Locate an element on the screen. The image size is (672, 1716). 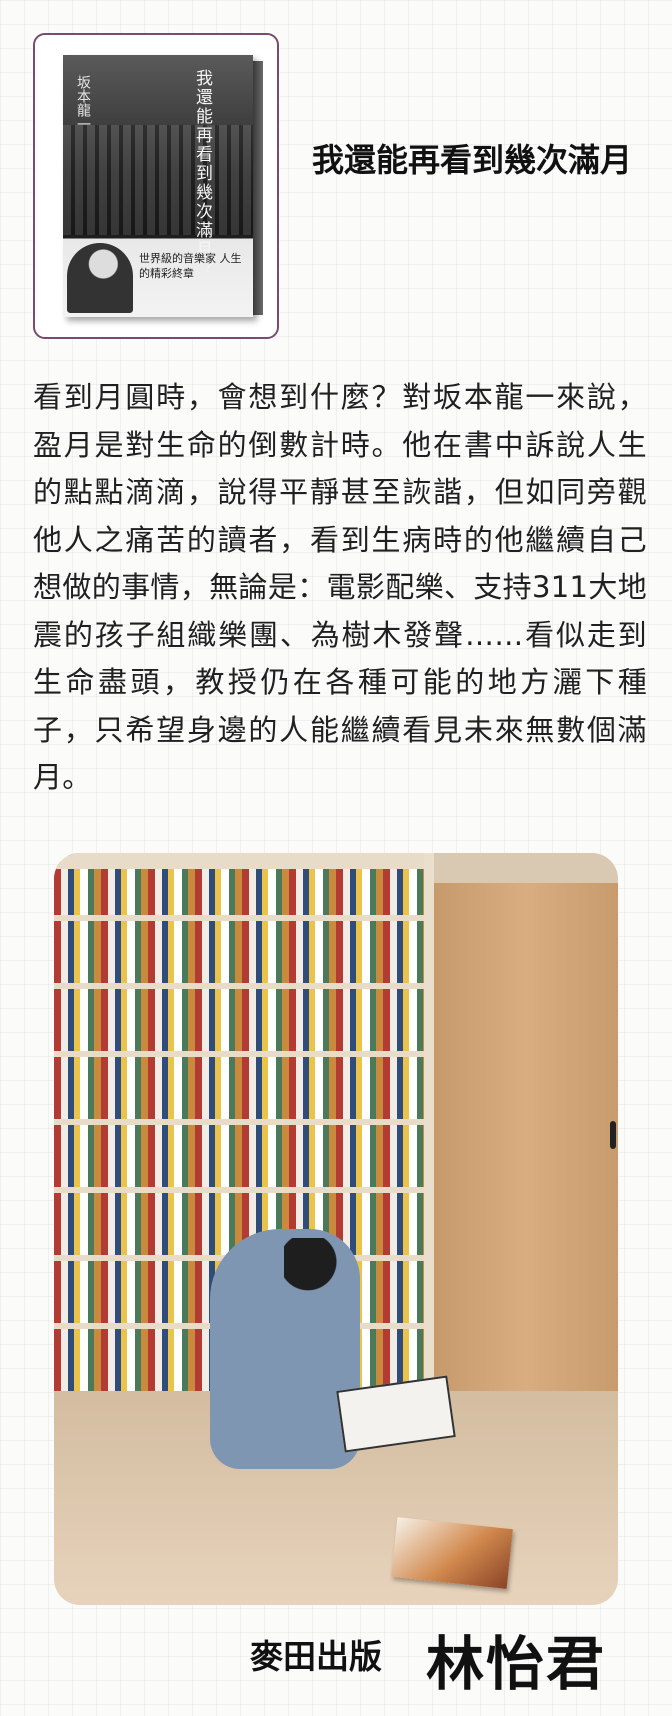
book-spine is located at coordinates (258, 188).